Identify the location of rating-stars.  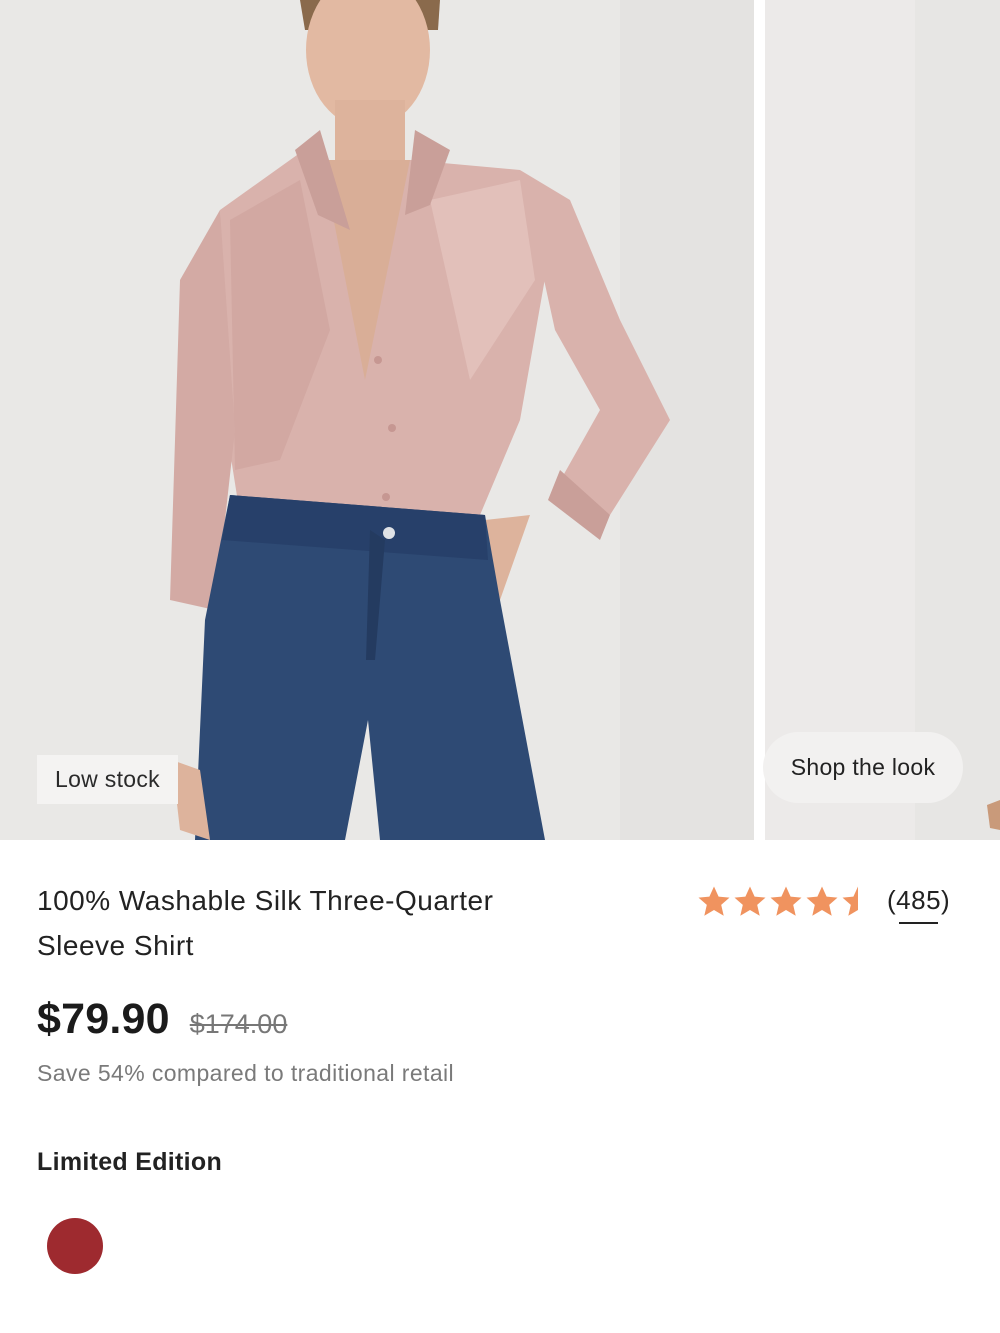
(786, 902).